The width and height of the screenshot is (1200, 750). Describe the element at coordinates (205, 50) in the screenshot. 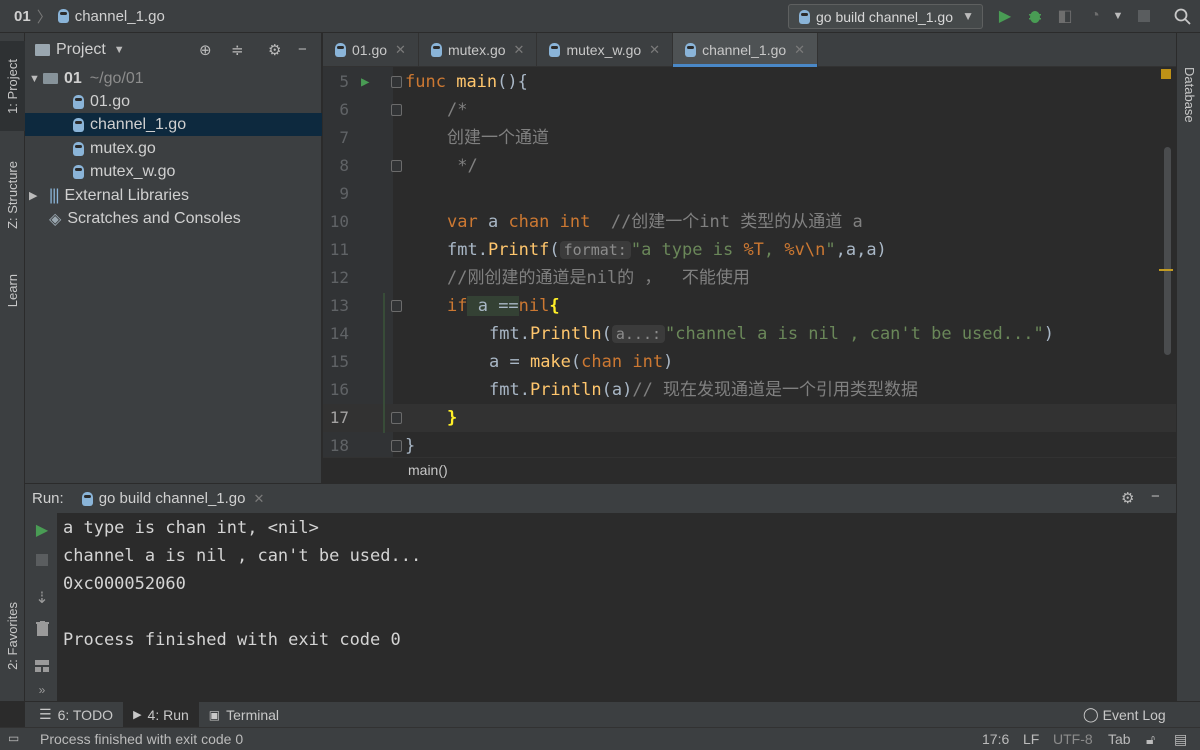

I see `locate-icon: ⊕` at that location.